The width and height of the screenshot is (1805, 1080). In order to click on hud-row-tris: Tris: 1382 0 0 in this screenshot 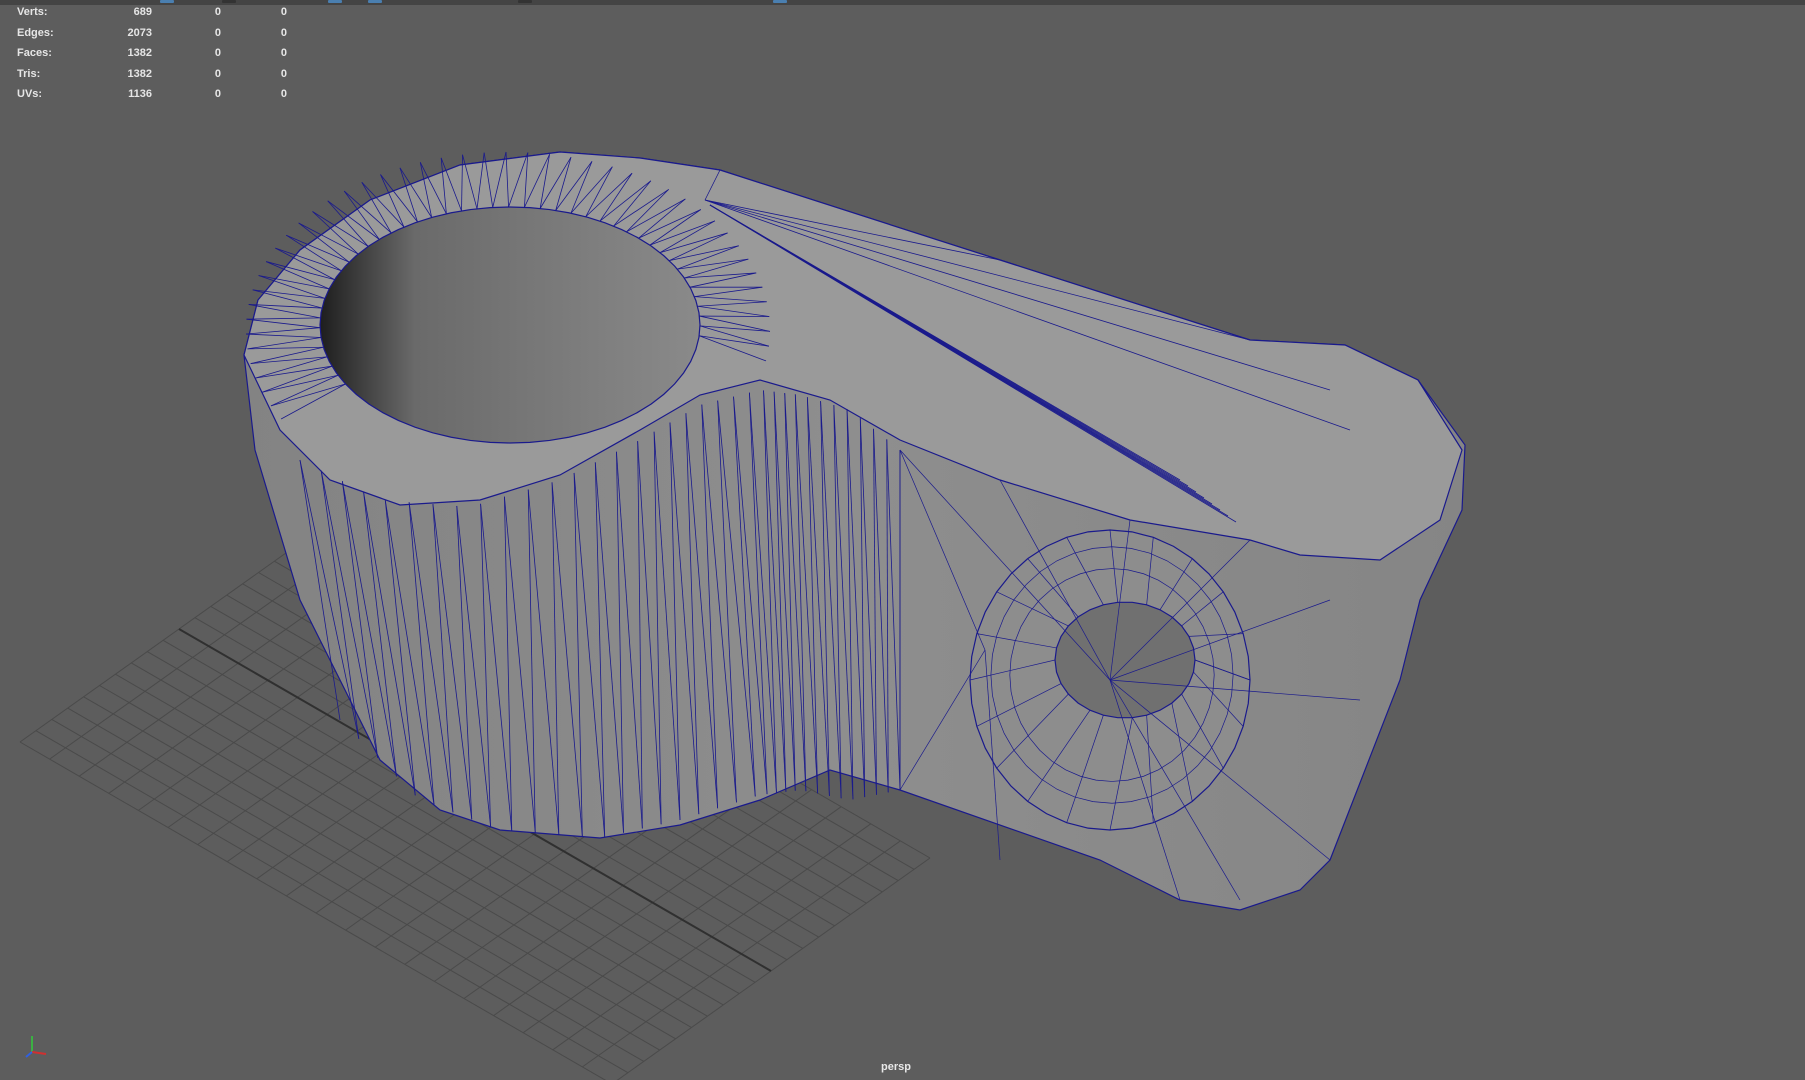, I will do `click(152, 78)`.